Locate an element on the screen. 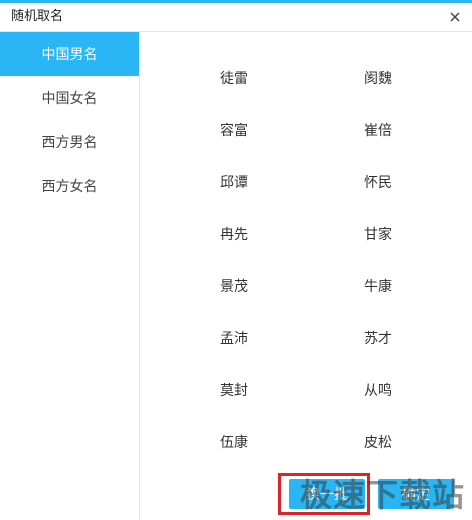 Image resolution: width=472 pixels, height=520 pixels. title-bar: 随机取名 is located at coordinates (236, 17).